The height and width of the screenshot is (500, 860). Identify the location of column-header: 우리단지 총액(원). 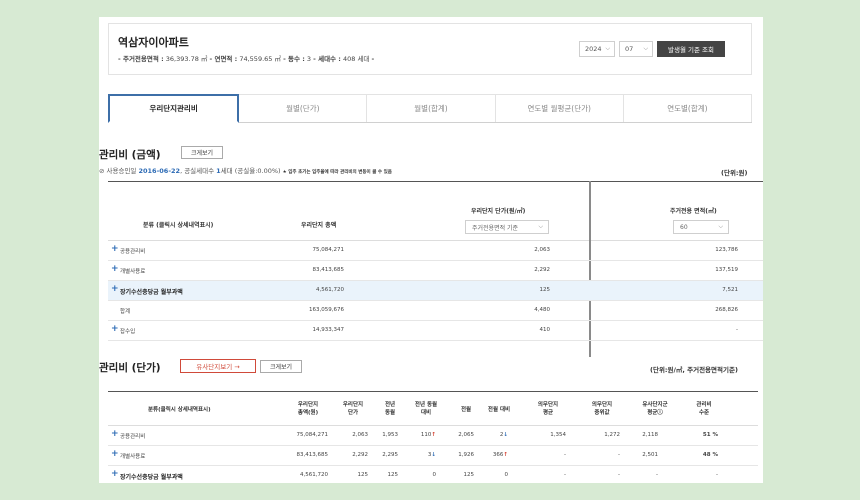
(308, 409).